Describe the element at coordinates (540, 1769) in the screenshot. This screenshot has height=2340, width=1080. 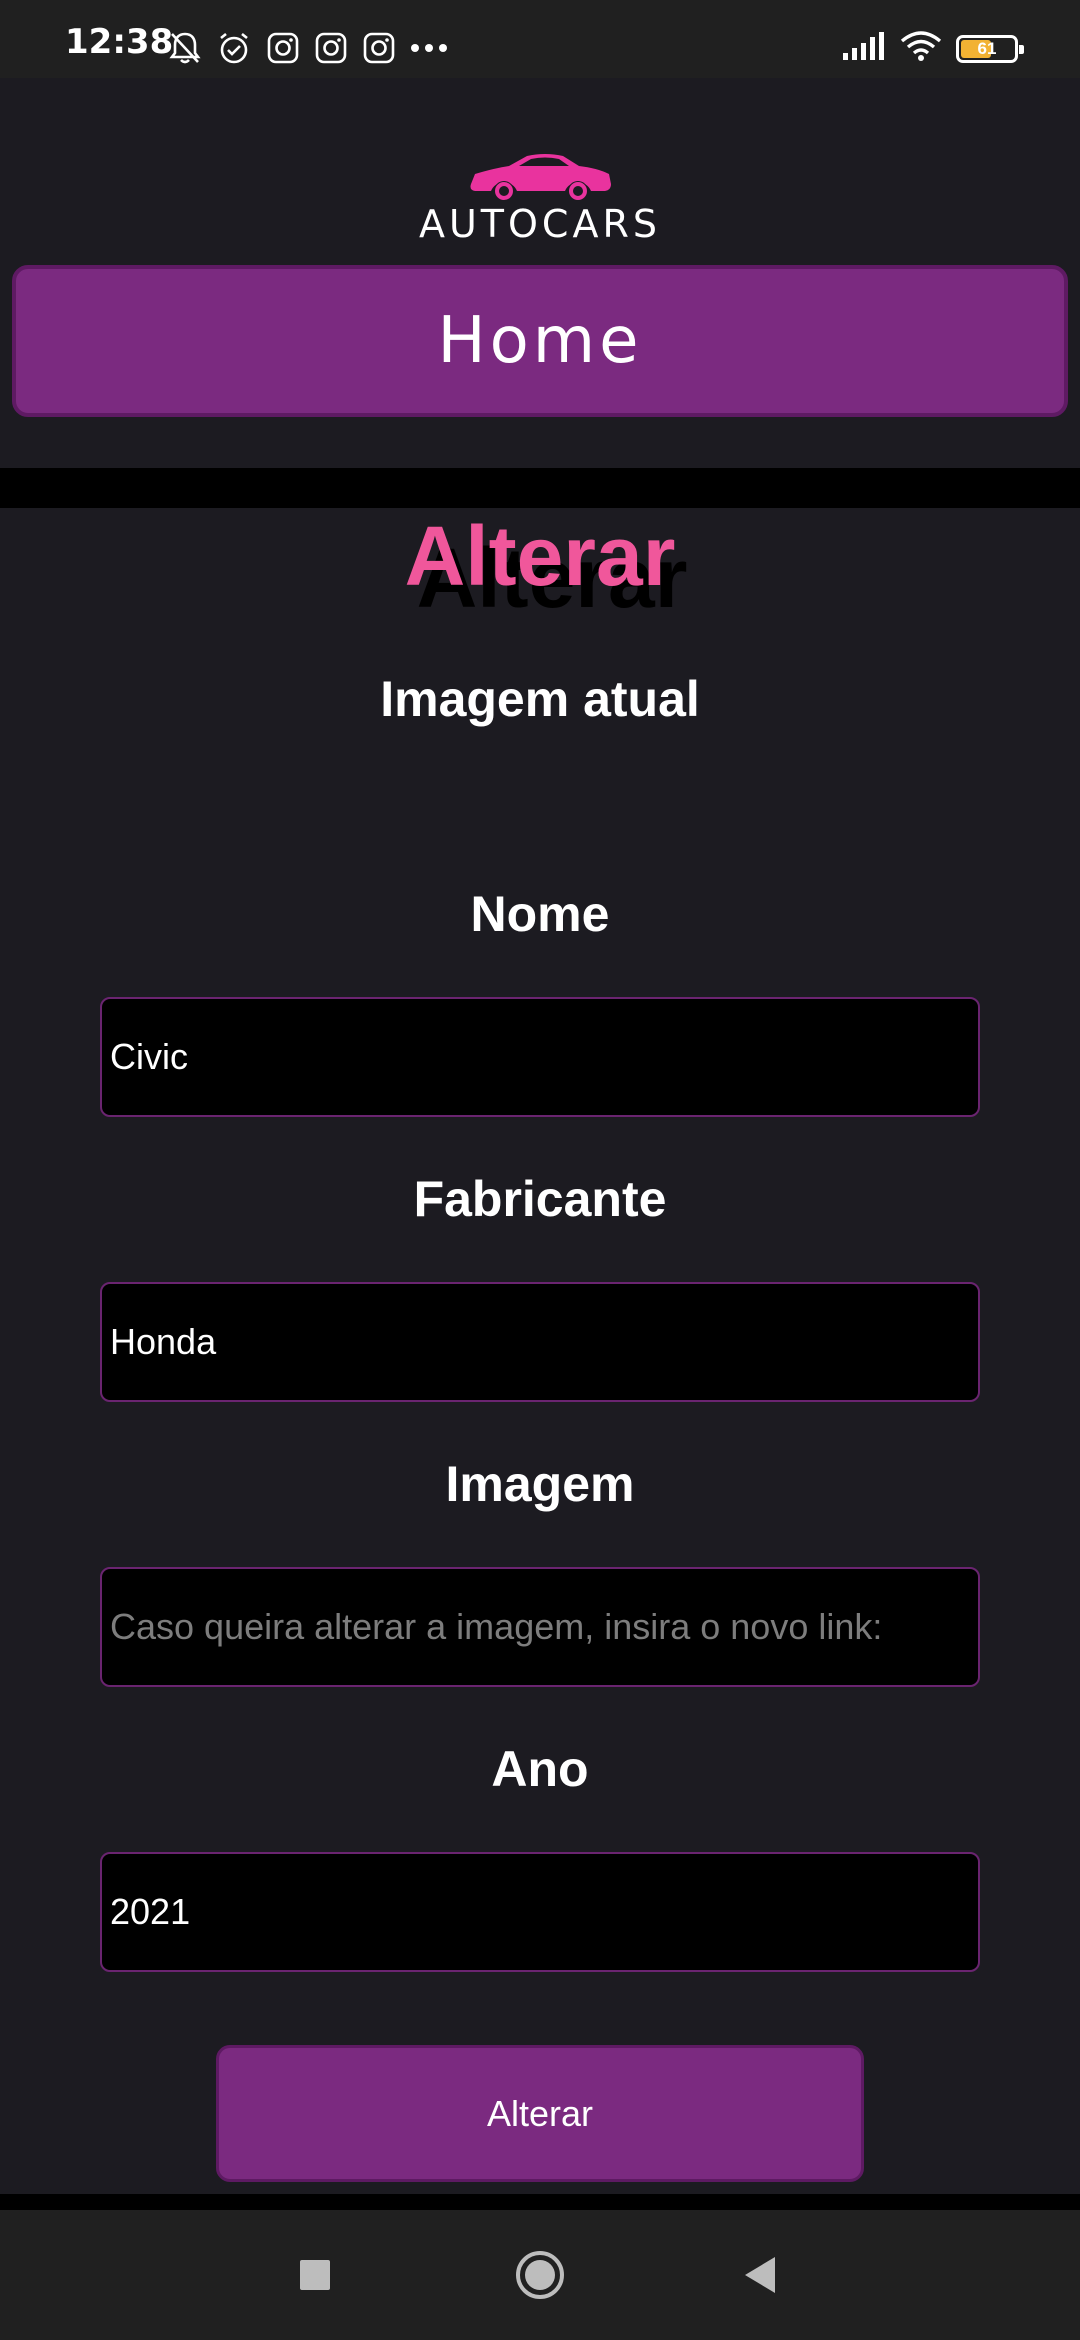
I see `ano-label: Ano` at that location.